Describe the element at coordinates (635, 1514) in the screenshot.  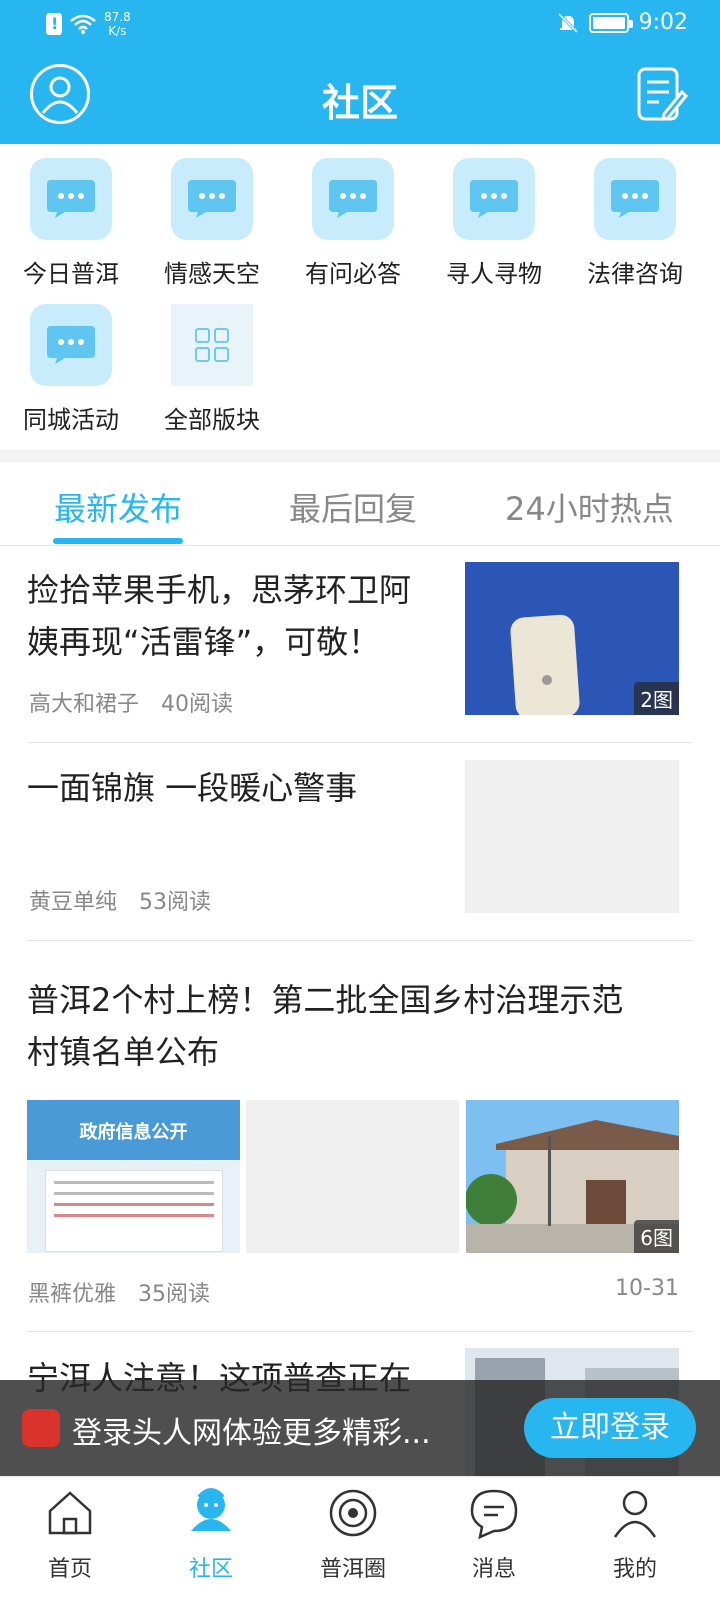
I see `user-icon` at that location.